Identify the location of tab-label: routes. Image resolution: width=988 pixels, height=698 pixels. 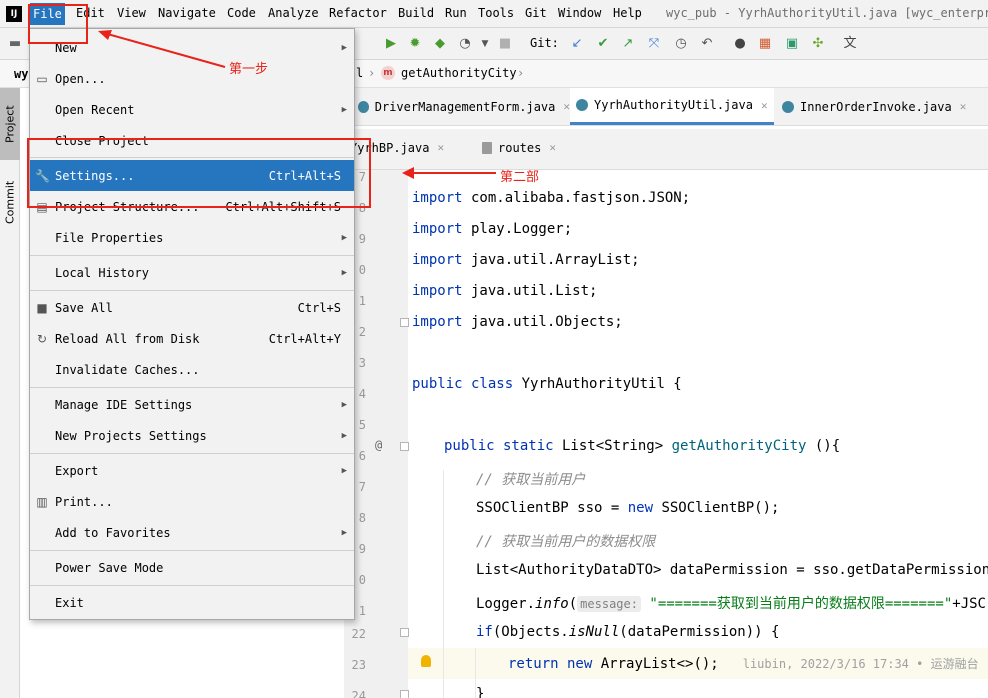
(520, 147).